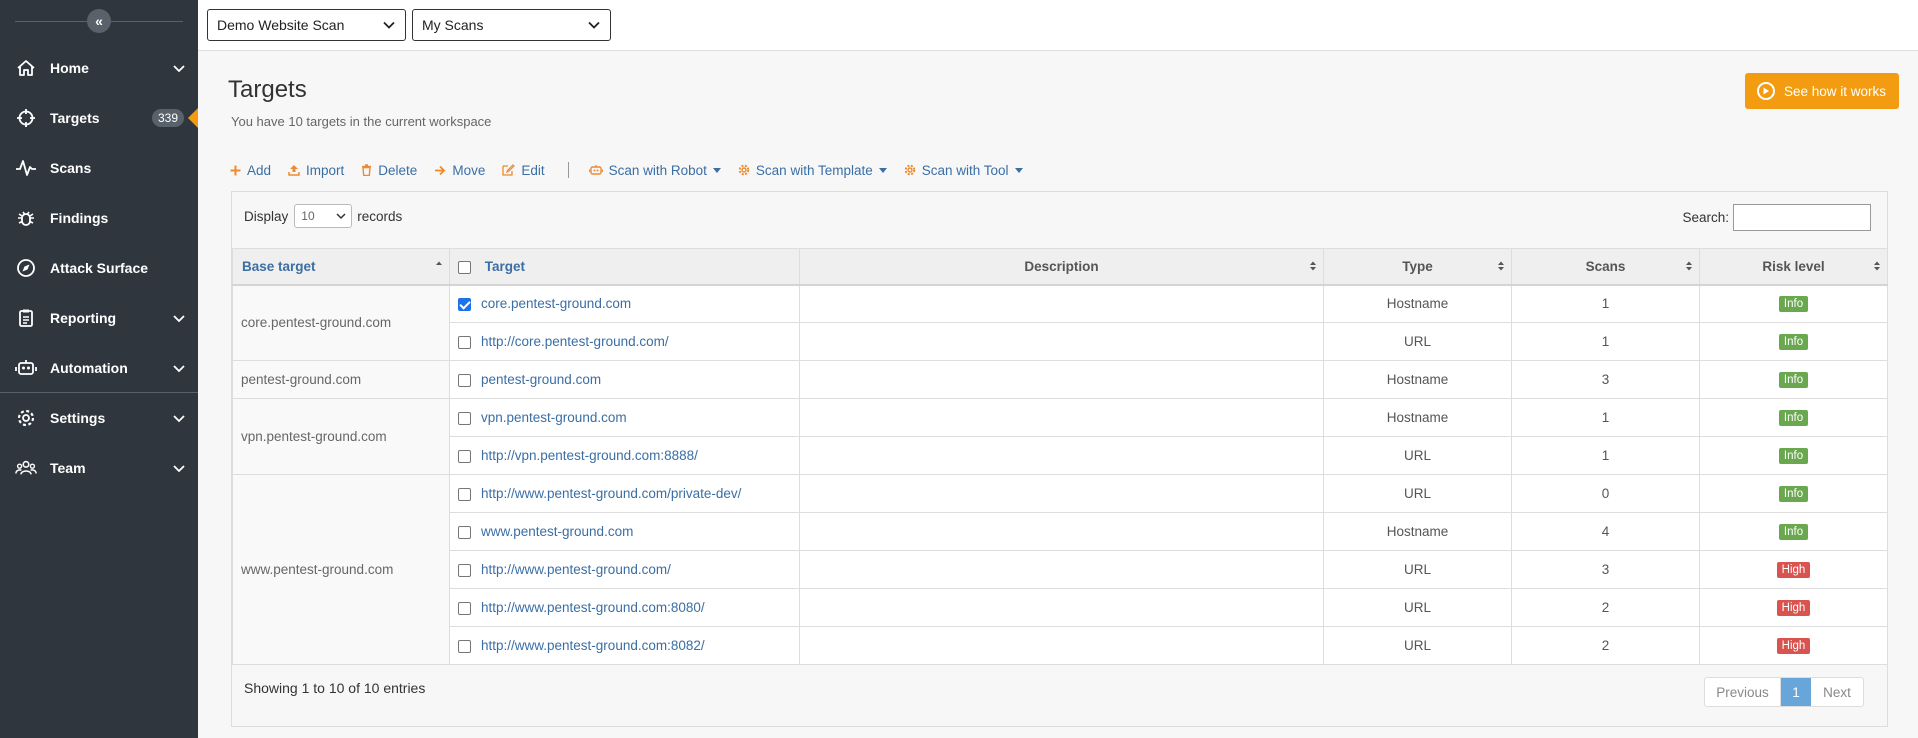 This screenshot has height=738, width=1918. Describe the element at coordinates (657, 170) in the screenshot. I see `scan-with-robot-label: Scan with Robot` at that location.